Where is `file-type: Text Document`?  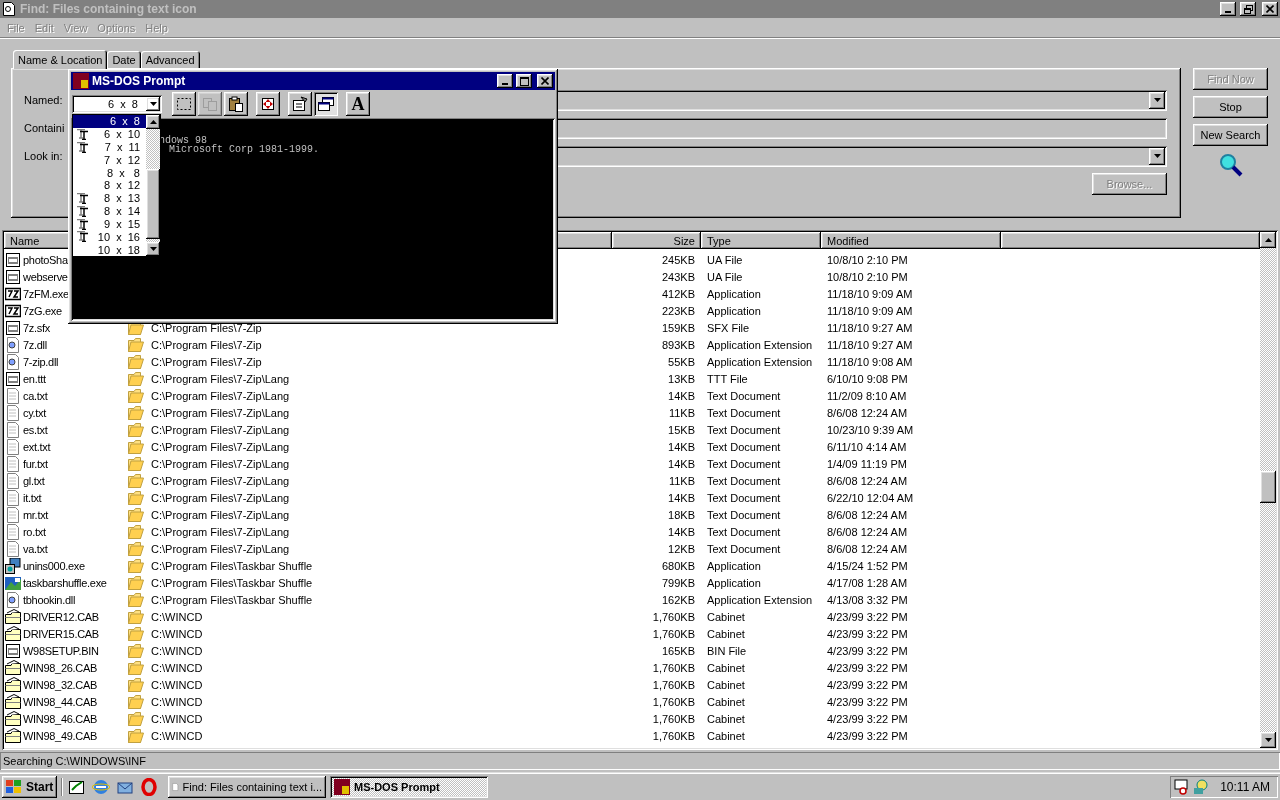
file-type: Text Document is located at coordinates (744, 446).